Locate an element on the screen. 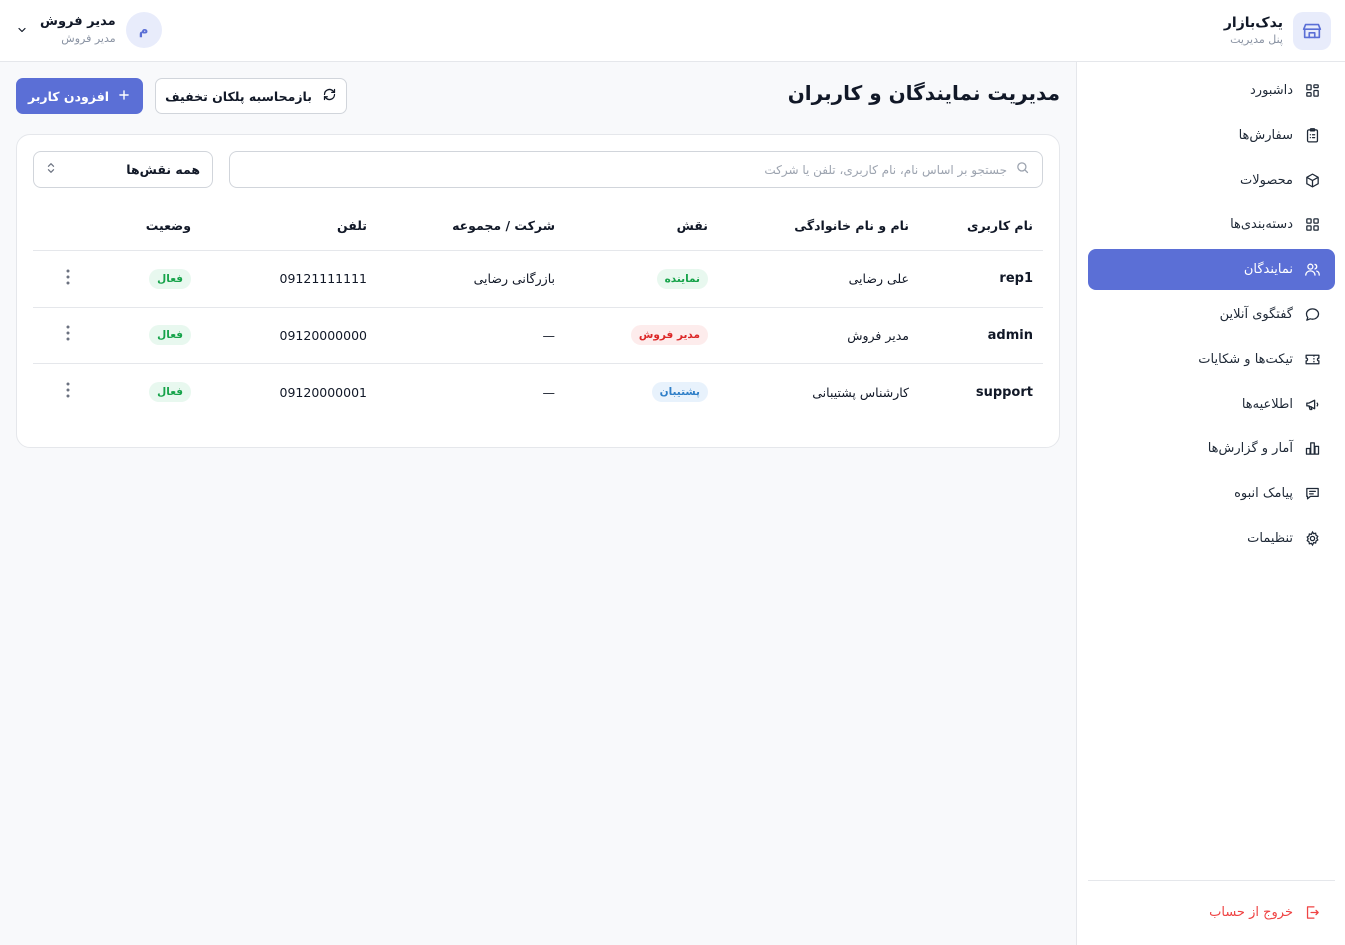  cell-phone: 09120000001 is located at coordinates (323, 392).